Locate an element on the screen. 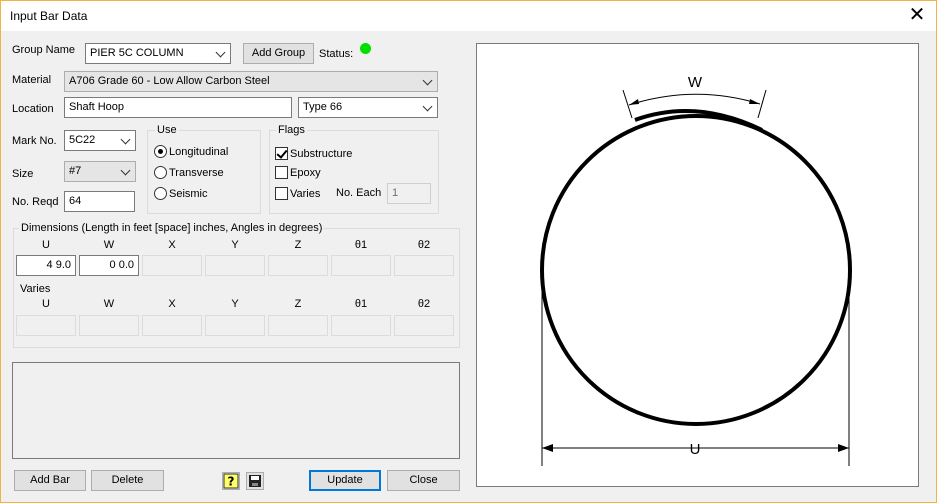  longitudinal-radio is located at coordinates (160, 151).